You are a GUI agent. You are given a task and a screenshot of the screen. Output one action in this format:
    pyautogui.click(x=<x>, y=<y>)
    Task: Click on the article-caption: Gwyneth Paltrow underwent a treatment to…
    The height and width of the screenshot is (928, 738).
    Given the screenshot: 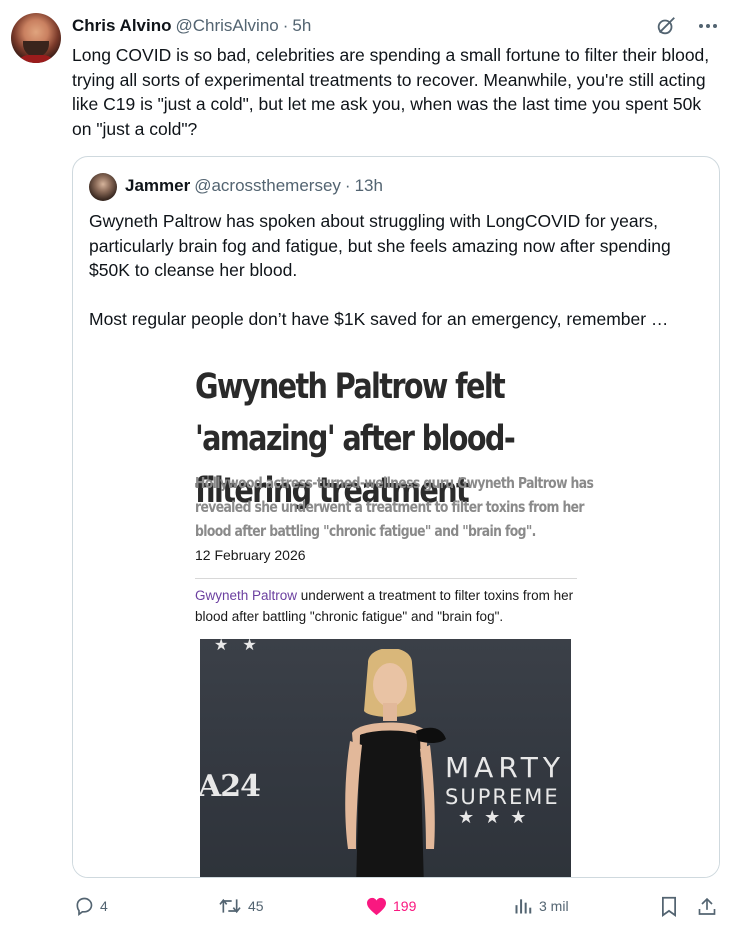 What is the action you would take?
    pyautogui.click(x=385, y=606)
    